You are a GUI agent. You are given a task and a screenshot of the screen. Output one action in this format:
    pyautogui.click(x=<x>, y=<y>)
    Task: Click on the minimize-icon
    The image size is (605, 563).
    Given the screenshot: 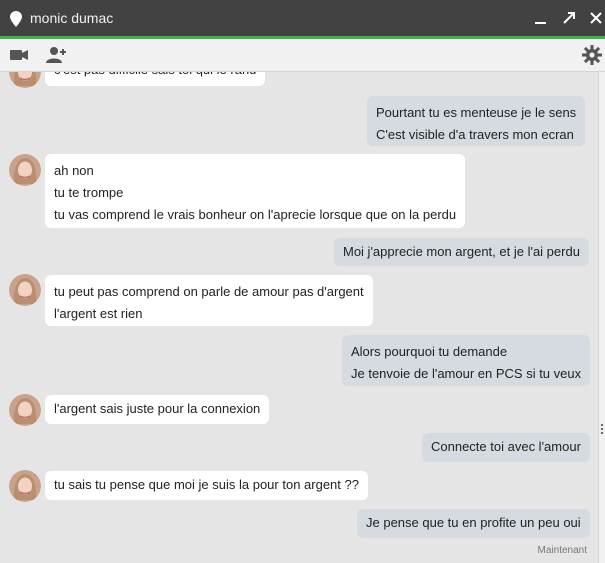 What is the action you would take?
    pyautogui.click(x=541, y=18)
    